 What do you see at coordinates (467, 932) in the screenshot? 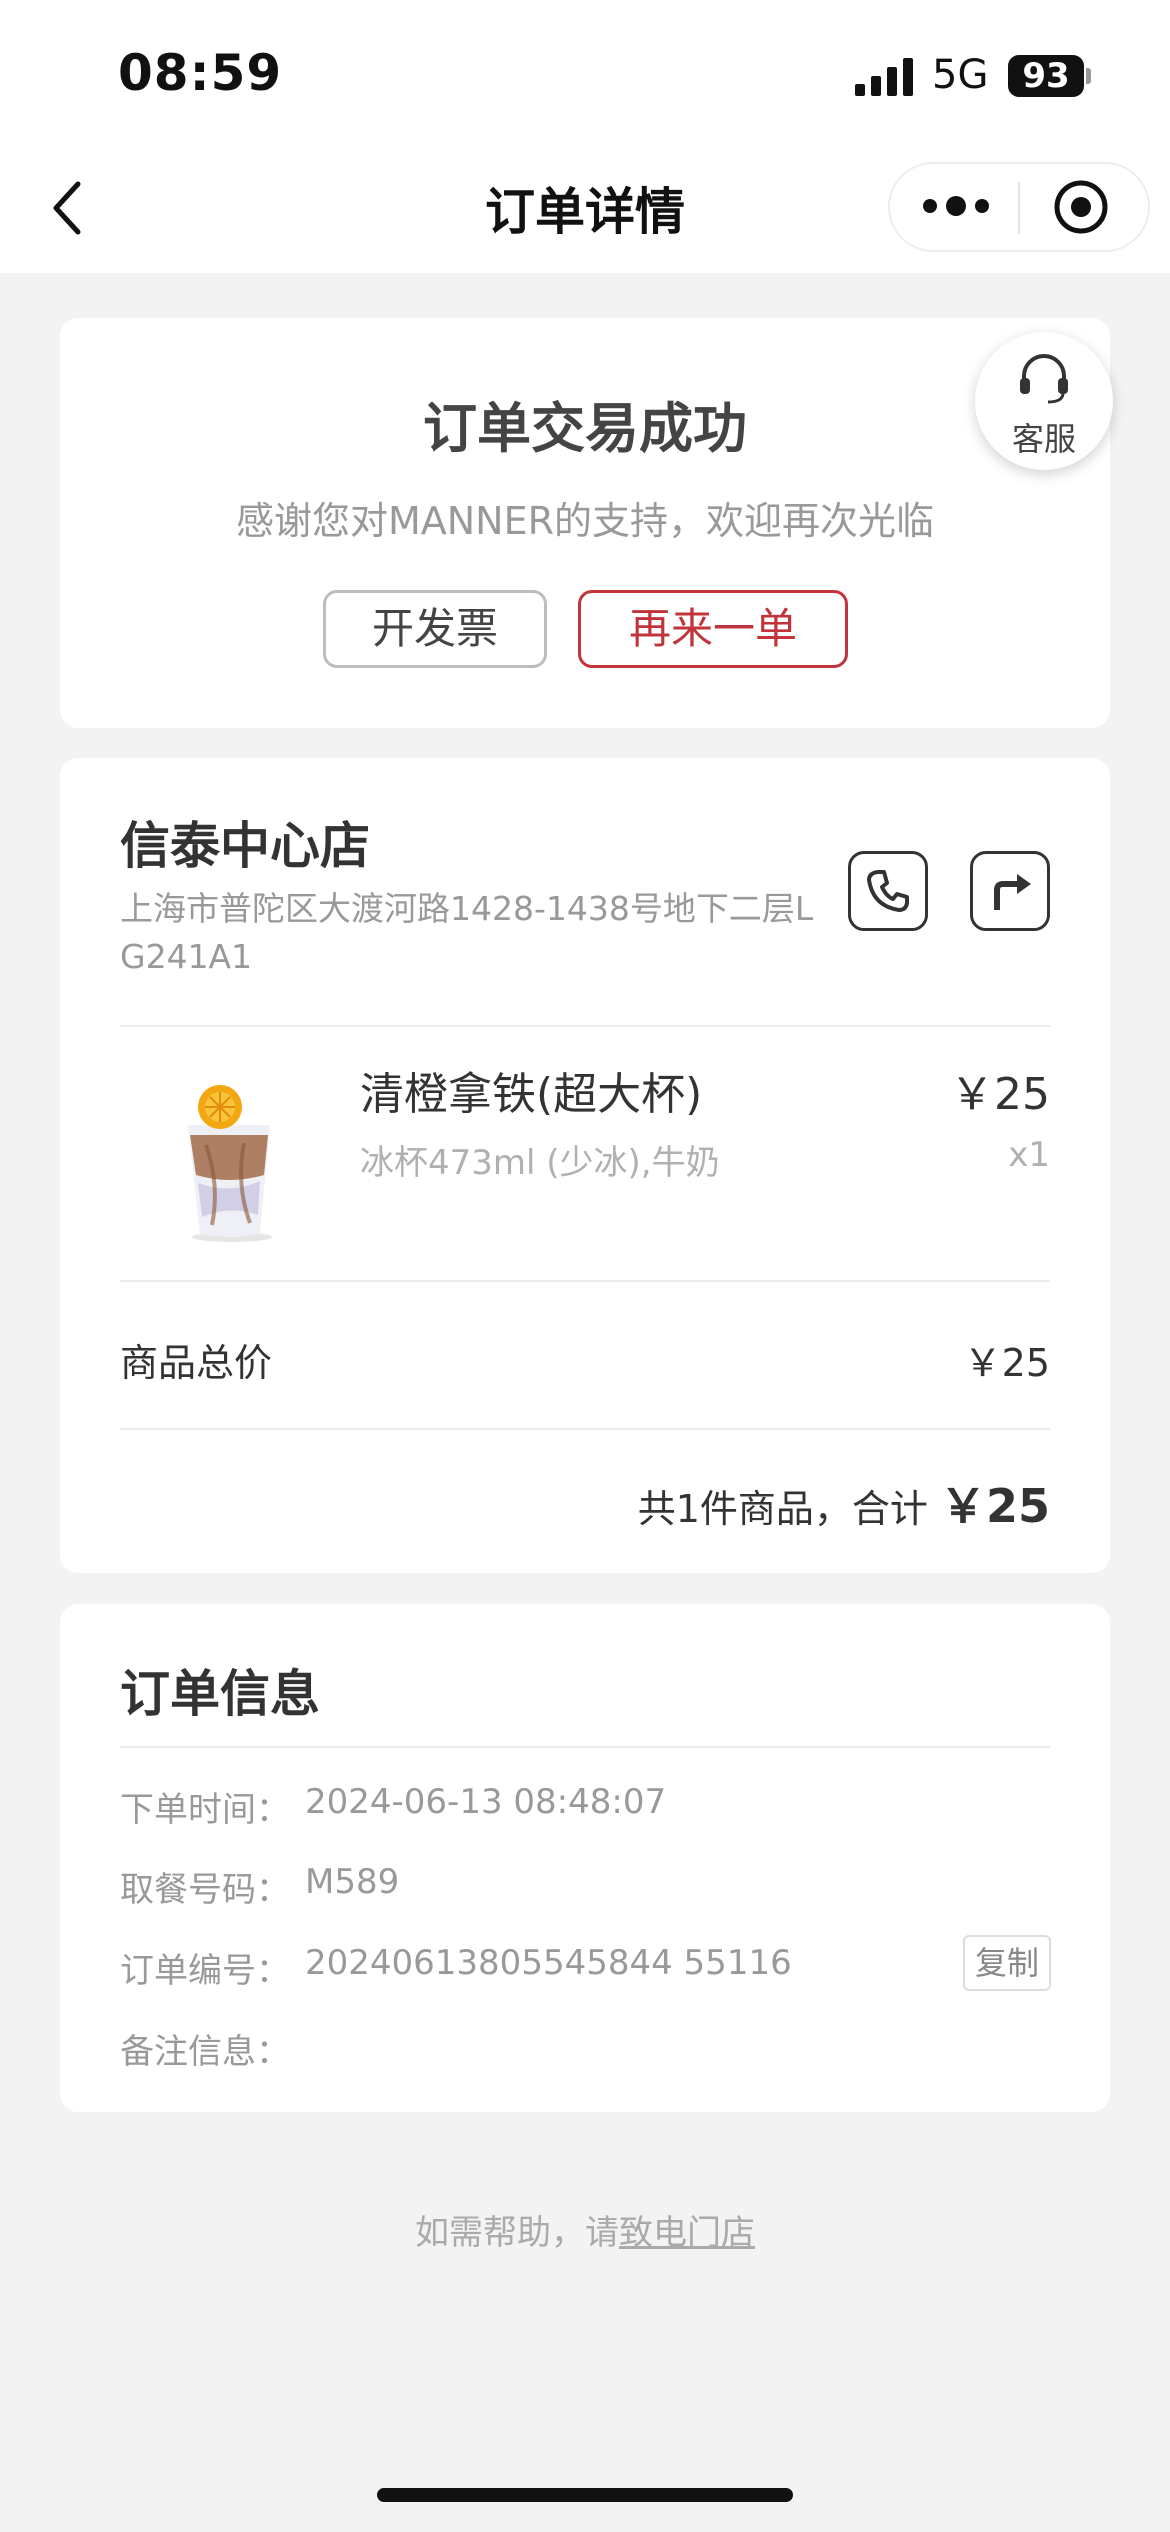
I see `store-address: 上海市普陀区大渡河路1428-1438号地下二层LG241A1` at bounding box center [467, 932].